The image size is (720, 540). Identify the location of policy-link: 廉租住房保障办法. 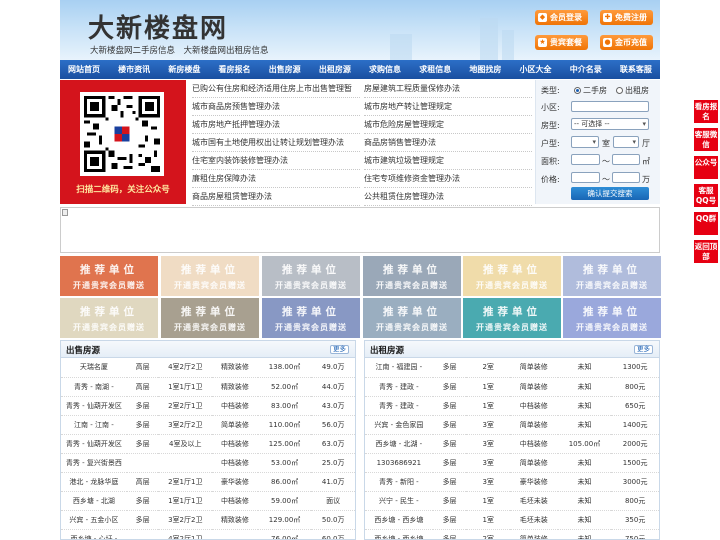
(276, 179).